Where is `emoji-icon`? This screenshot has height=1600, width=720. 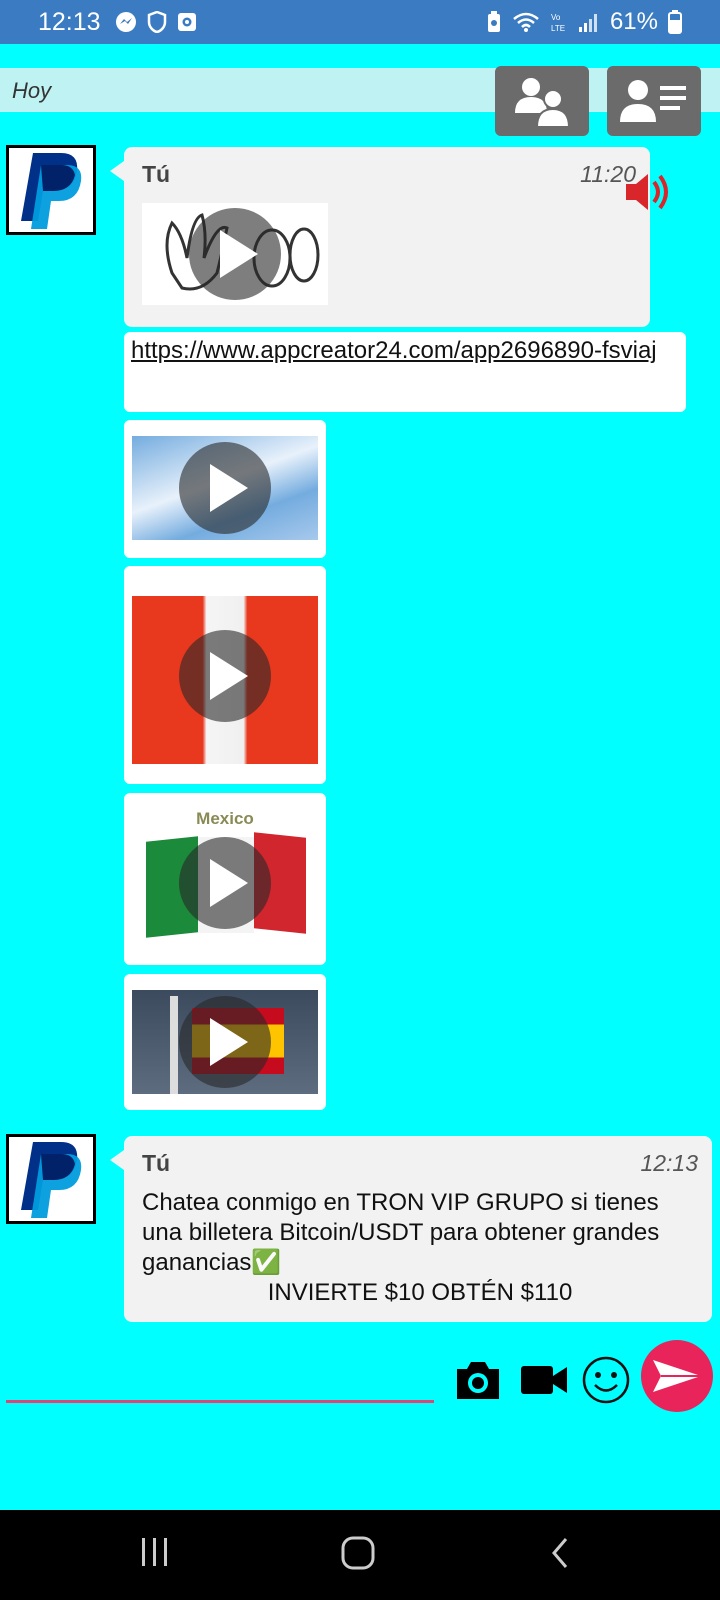 emoji-icon is located at coordinates (606, 1380).